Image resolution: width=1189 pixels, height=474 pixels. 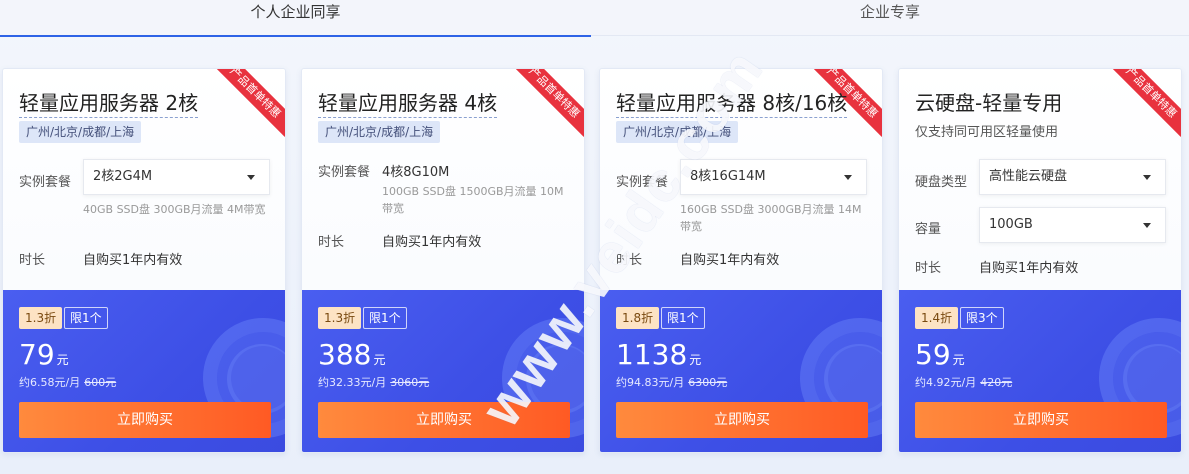 What do you see at coordinates (650, 382) in the screenshot?
I see `per-month-value: 约94.83元/月` at bounding box center [650, 382].